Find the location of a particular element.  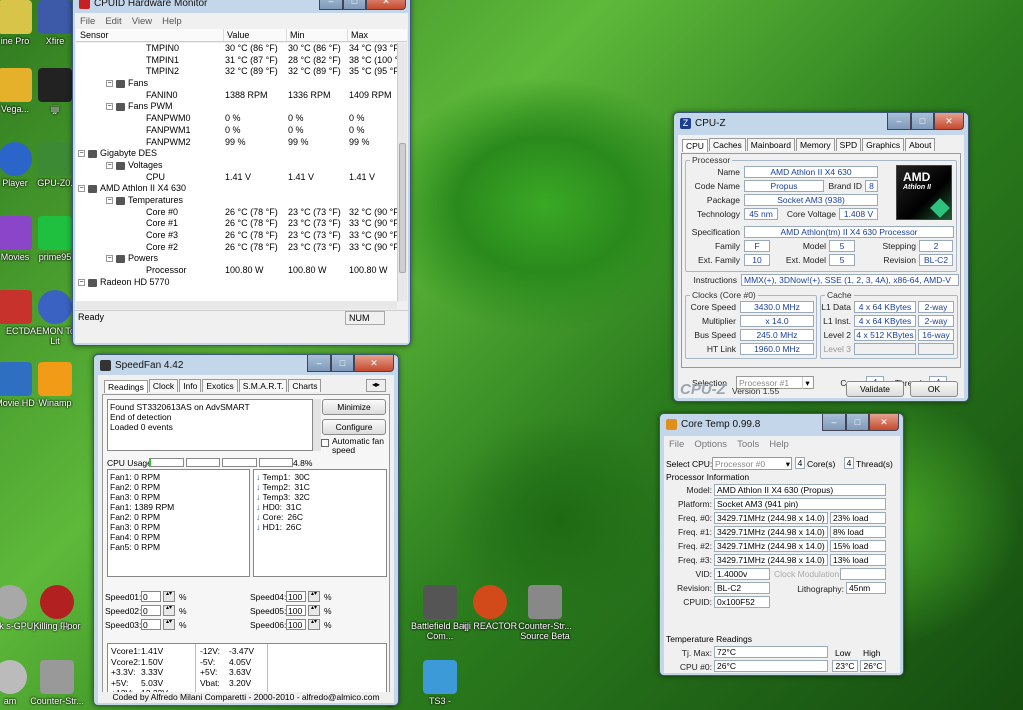

col-value: Value is located at coordinates (236, 35).